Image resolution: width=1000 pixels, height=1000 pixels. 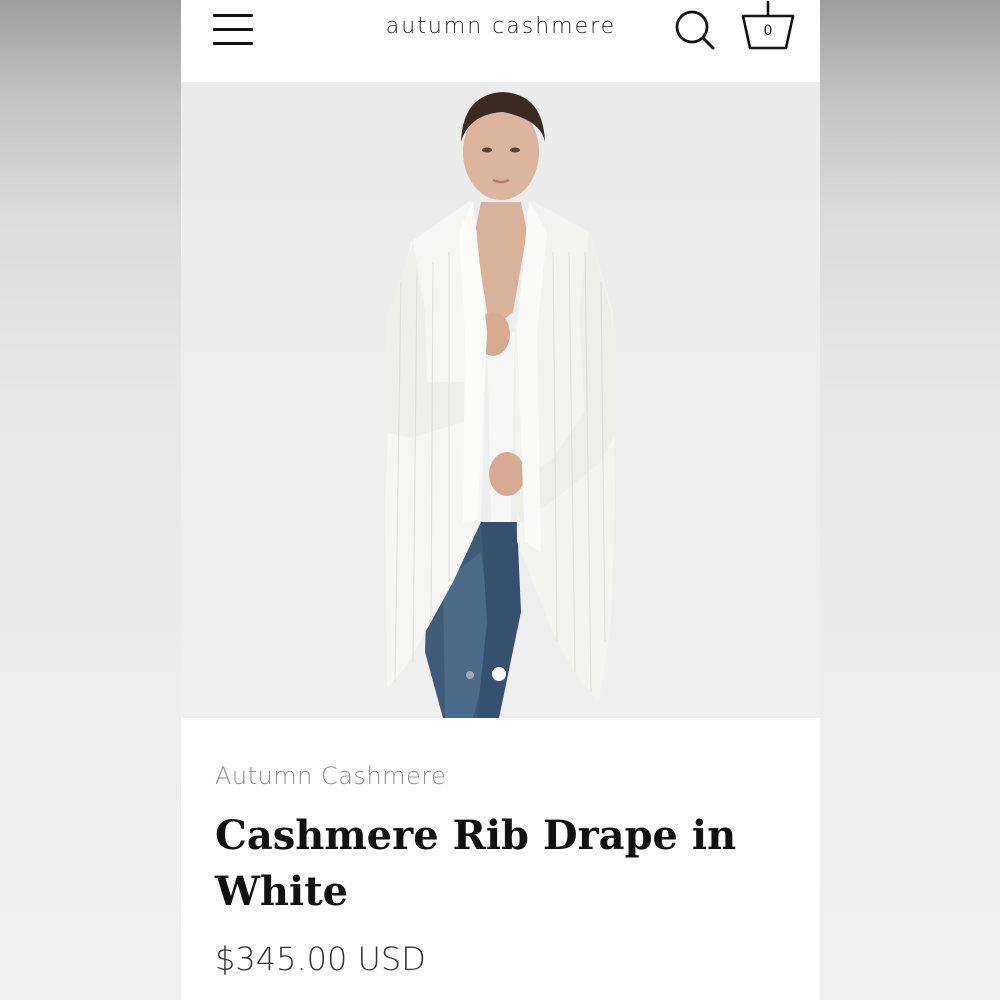 What do you see at coordinates (320, 959) in the screenshot?
I see `product-price: $345.00 USD` at bounding box center [320, 959].